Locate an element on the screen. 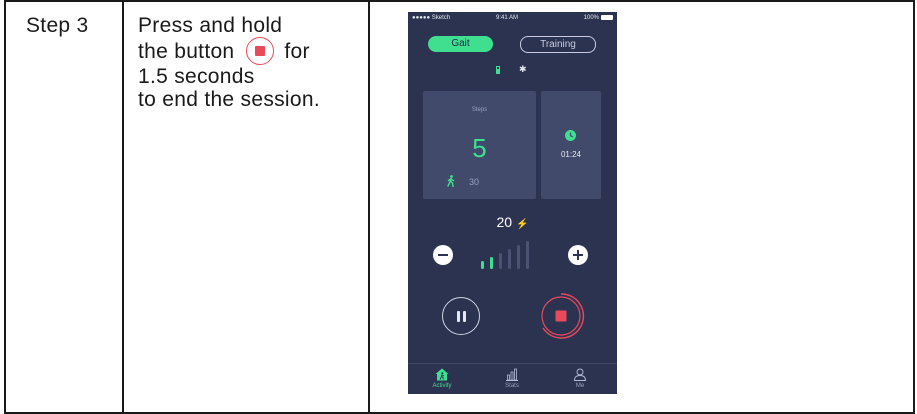 Image resolution: width=917 pixels, height=414 pixels. instruction-text: for is located at coordinates (297, 51).